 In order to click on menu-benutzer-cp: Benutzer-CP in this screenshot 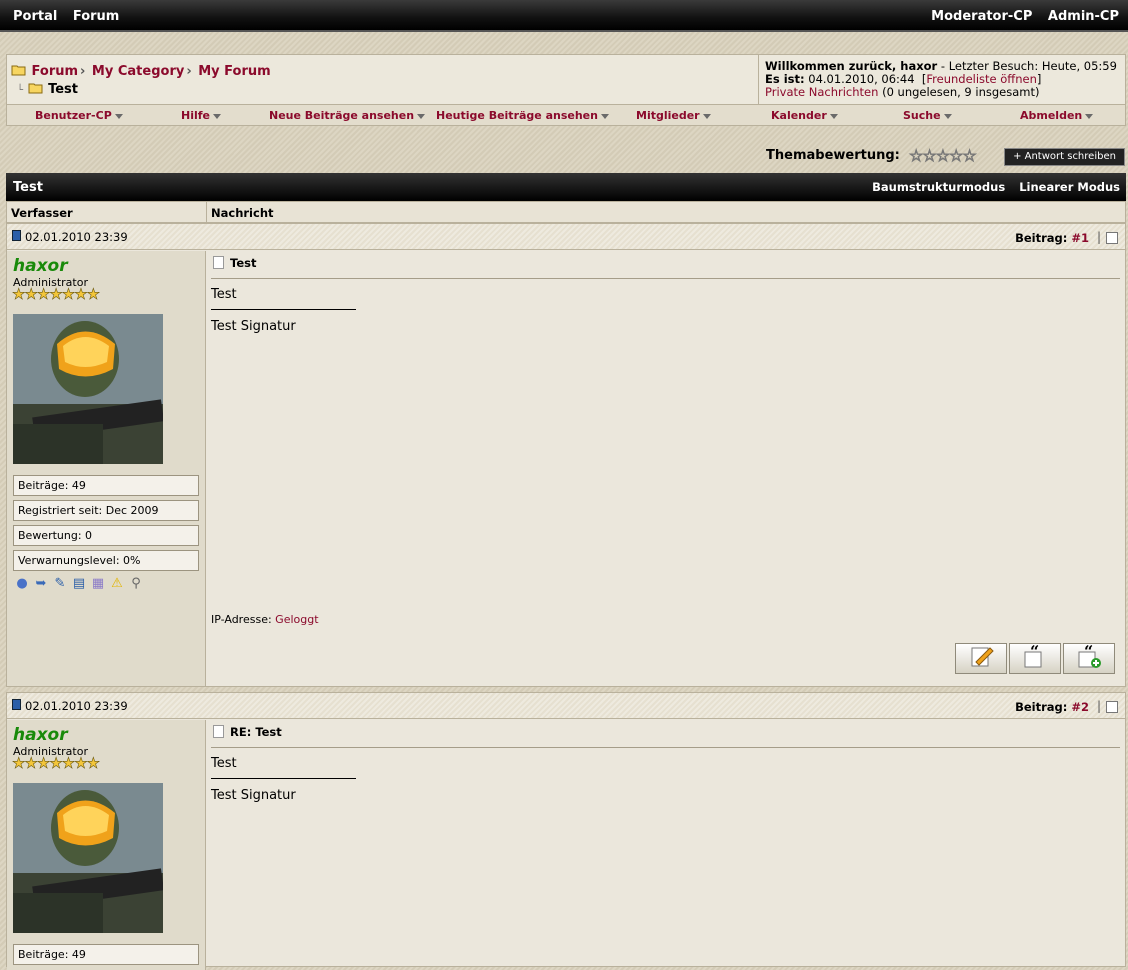, I will do `click(79, 115)`.